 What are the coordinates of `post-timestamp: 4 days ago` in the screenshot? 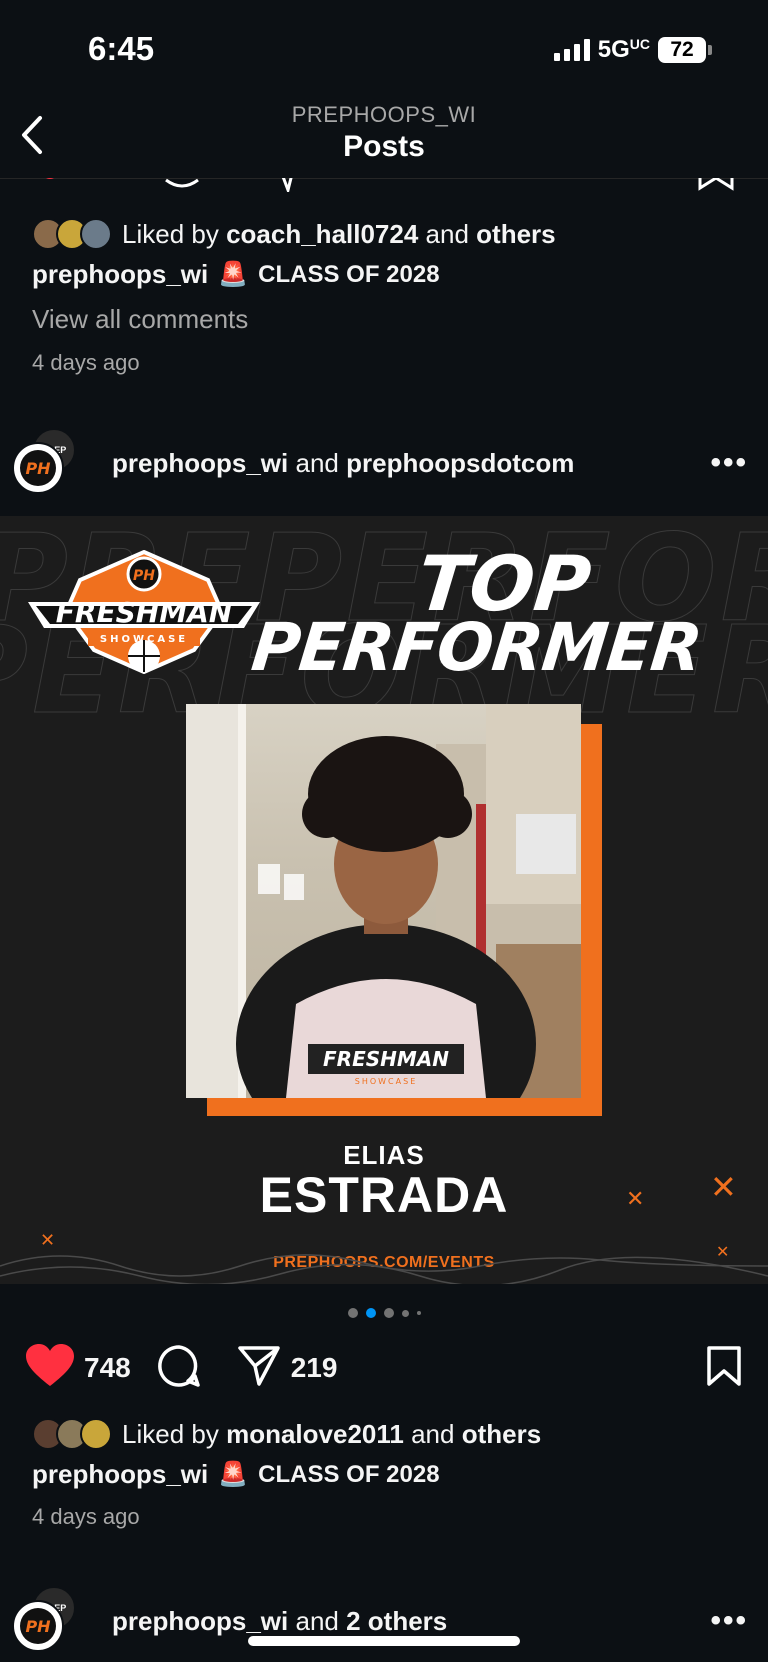 It's located at (86, 1516).